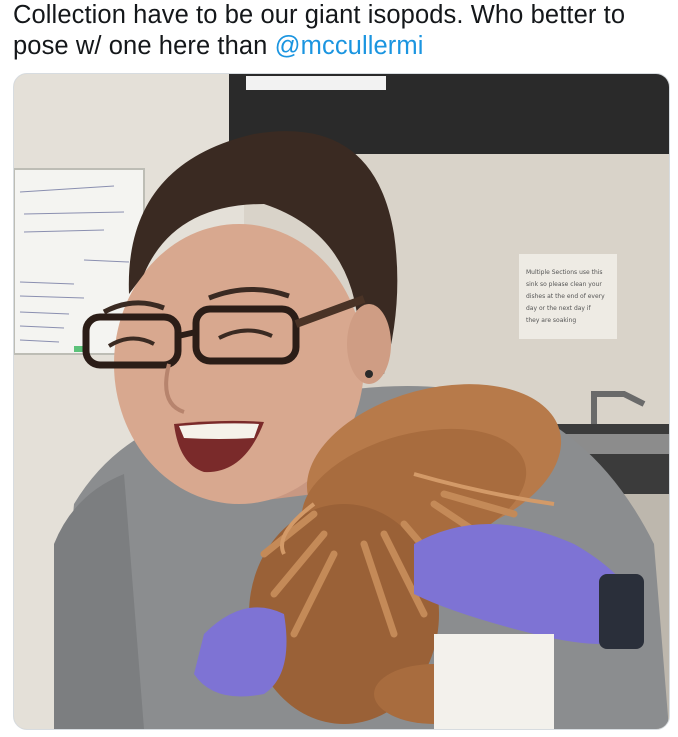  Describe the element at coordinates (494, 681) in the screenshot. I see `paper-towel` at that location.